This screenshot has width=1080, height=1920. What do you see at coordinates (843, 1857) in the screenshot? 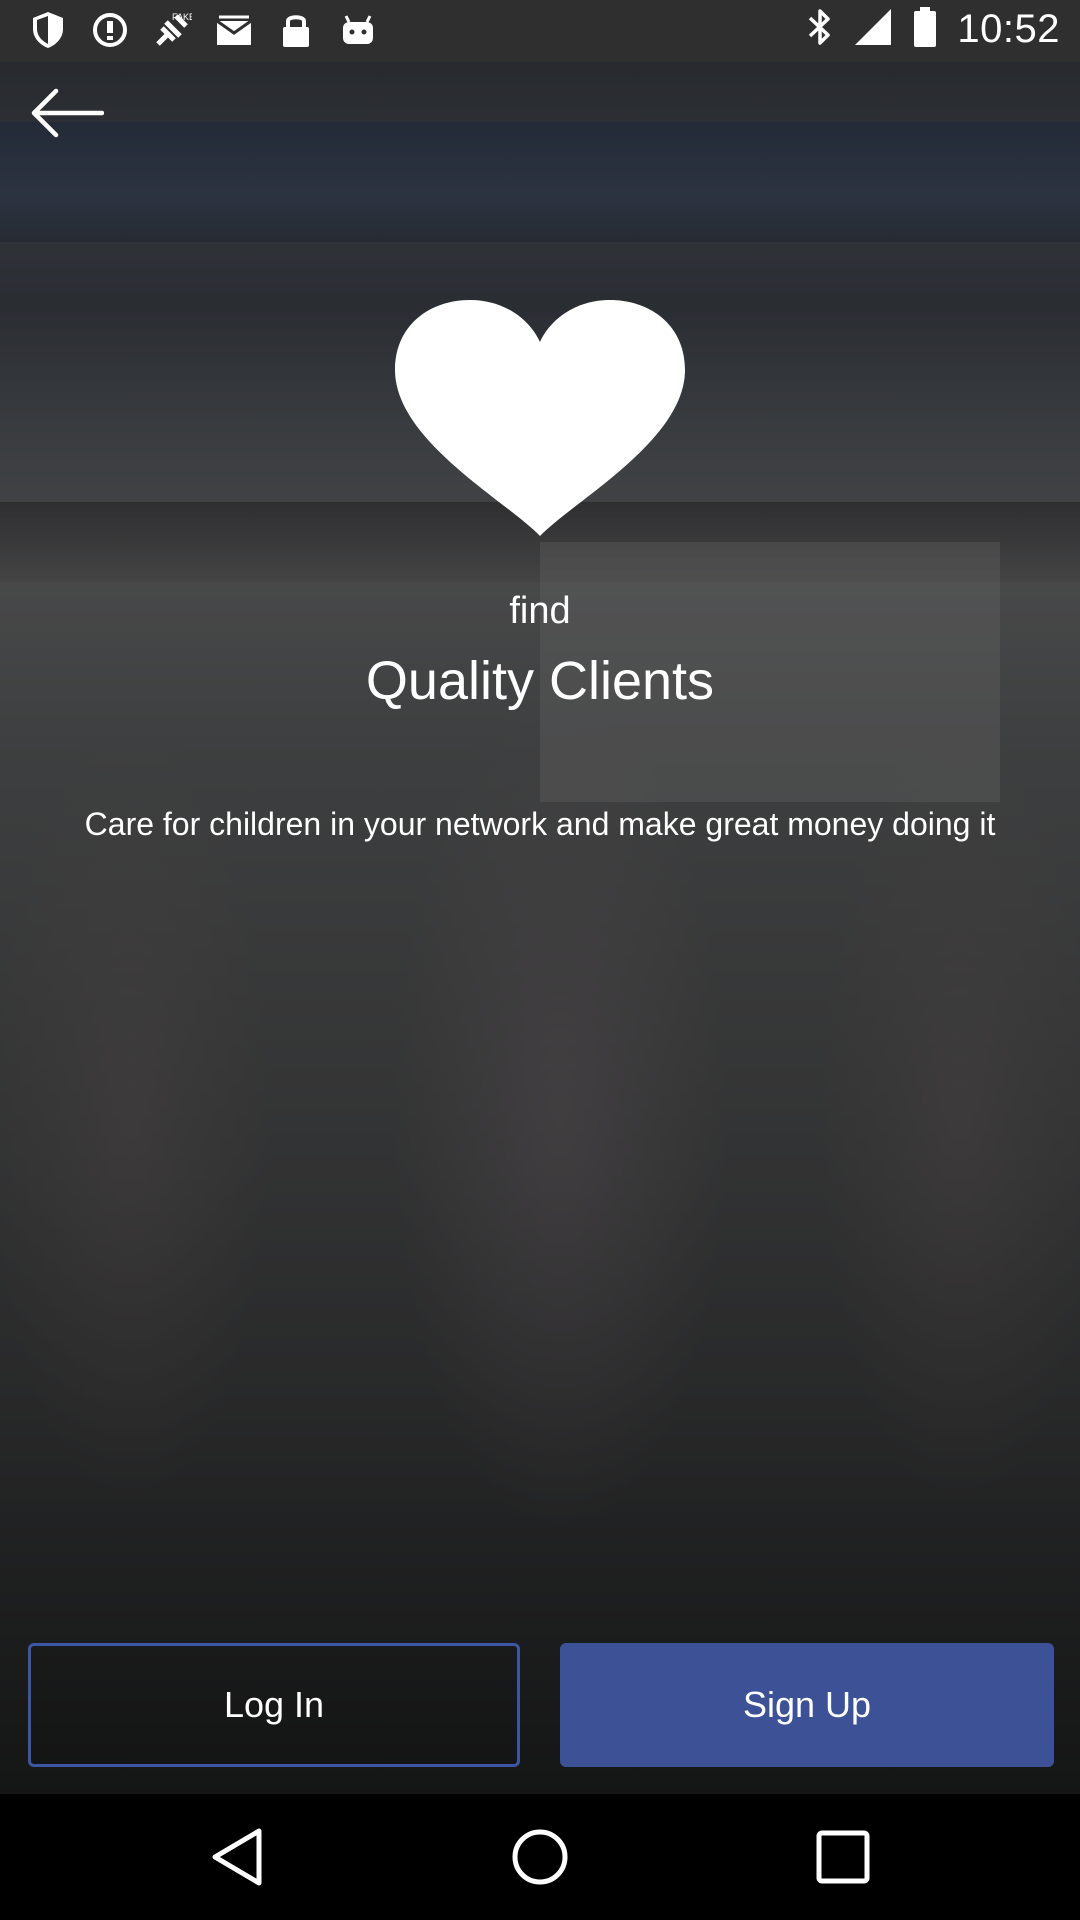
I see `recents-nav-icon` at bounding box center [843, 1857].